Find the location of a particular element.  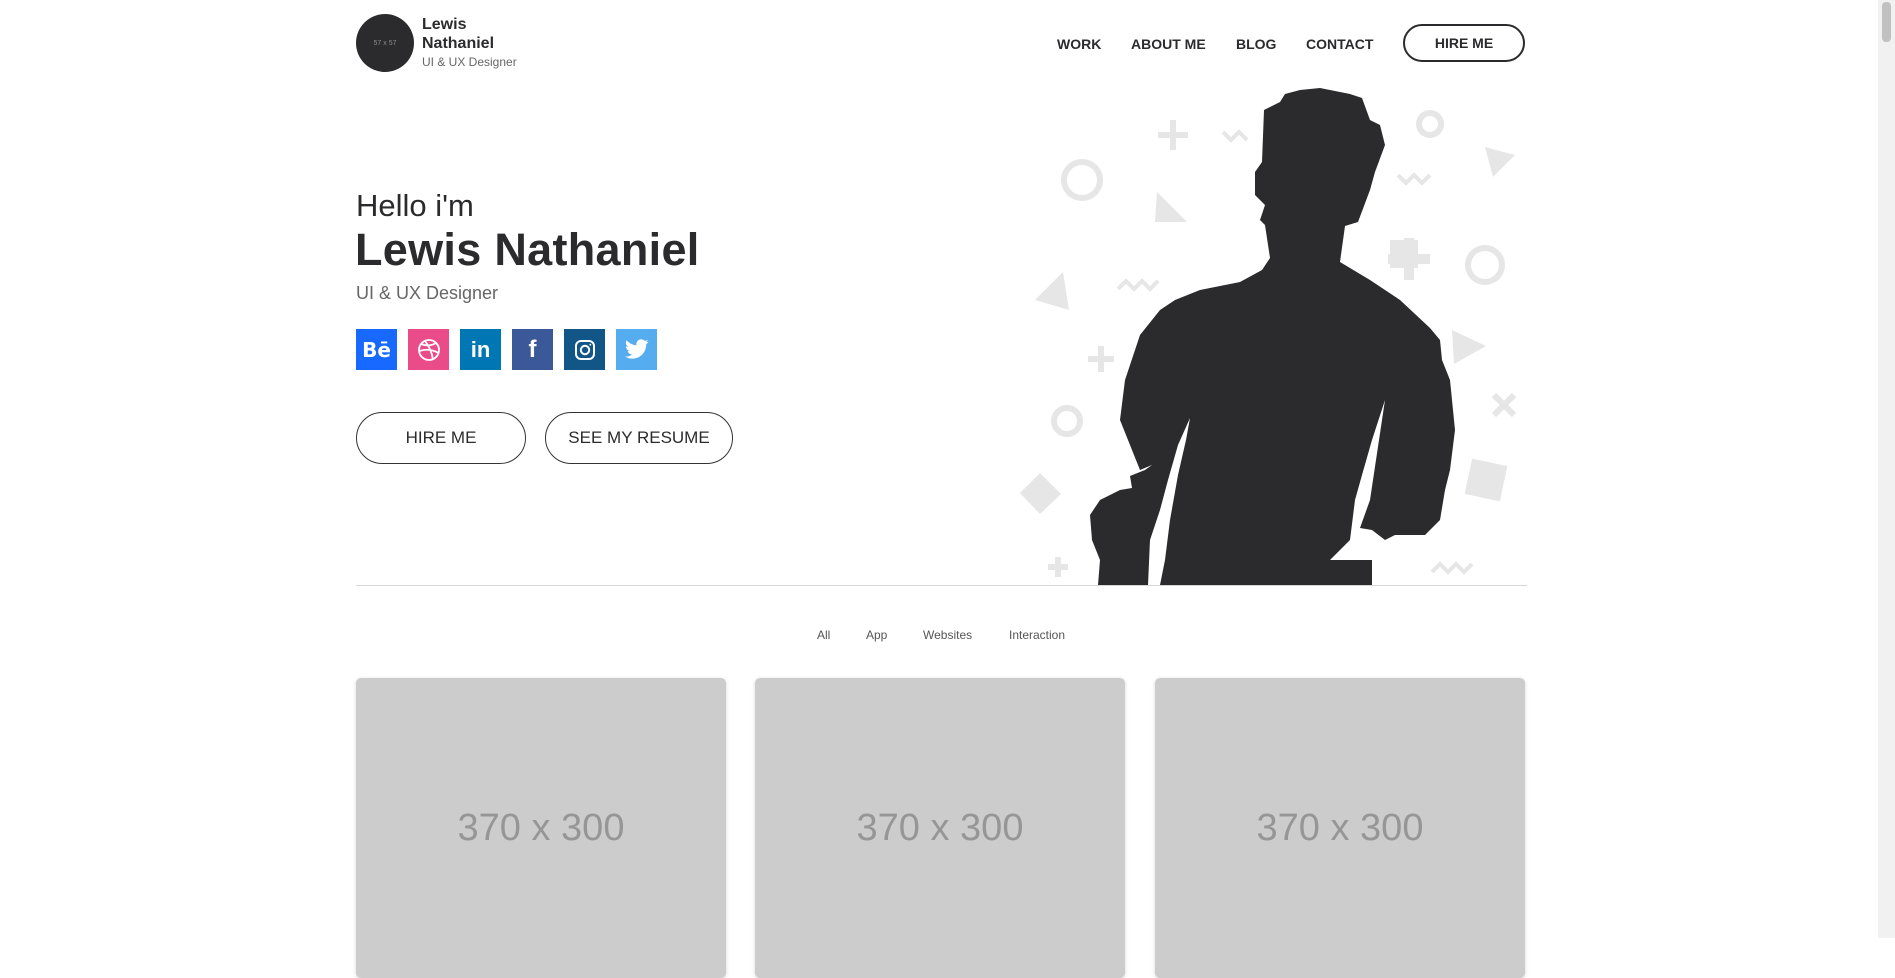

filter-all: All is located at coordinates (823, 635).